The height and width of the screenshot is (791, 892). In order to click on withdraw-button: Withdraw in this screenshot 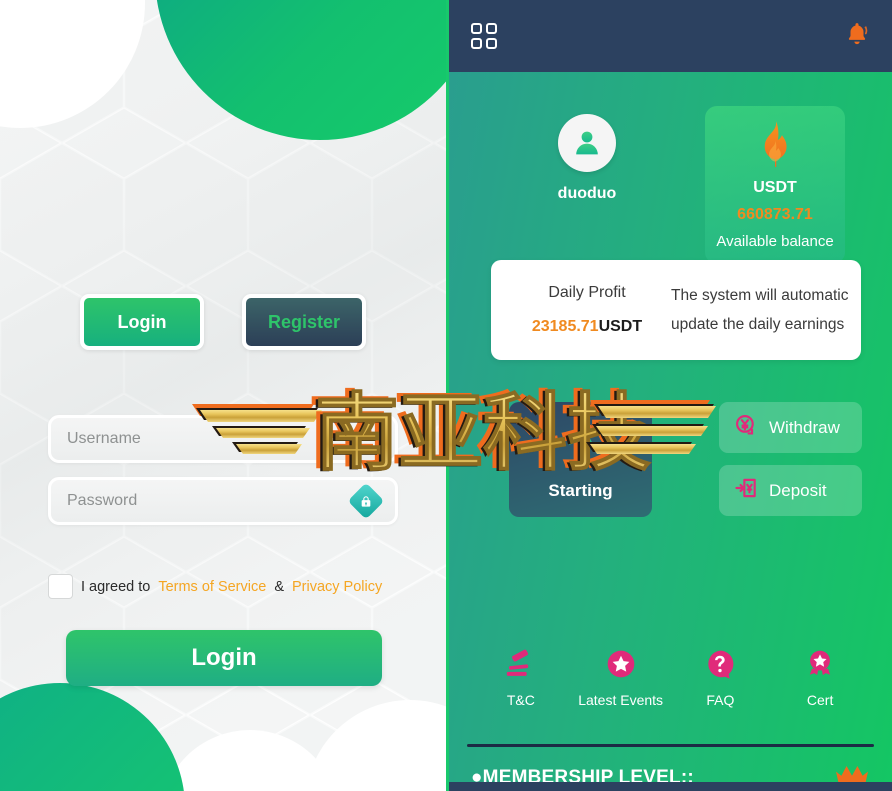, I will do `click(790, 427)`.